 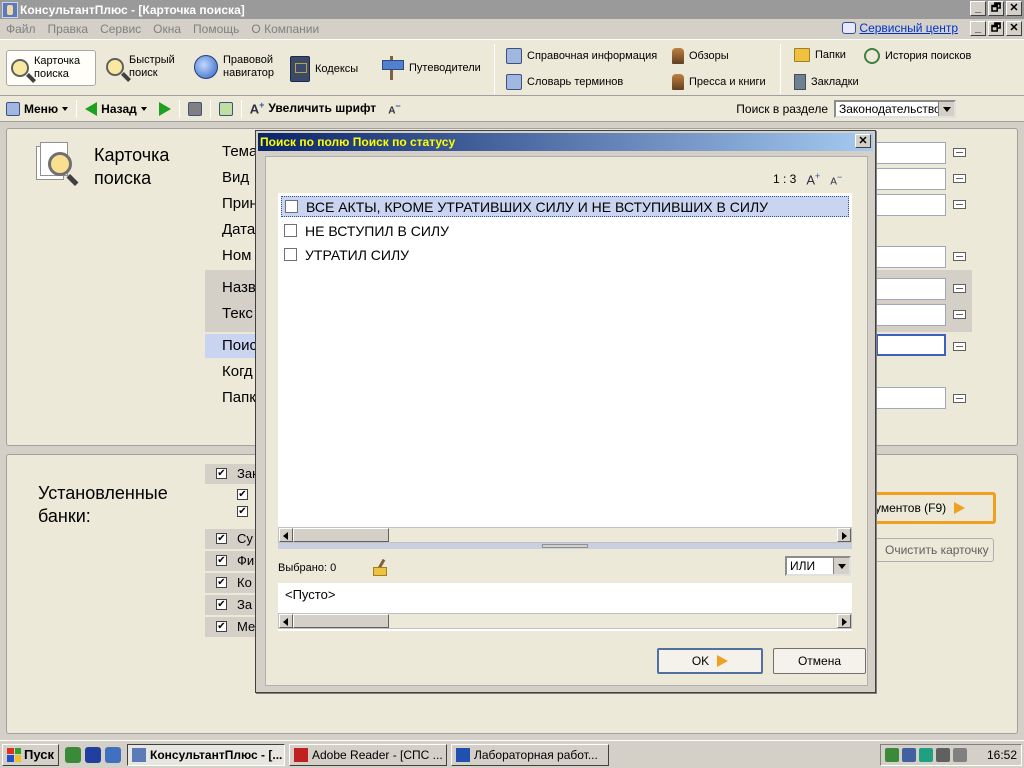 I want to click on list-item: УТРАТИЛ СИЛУ, so click(x=565, y=254).